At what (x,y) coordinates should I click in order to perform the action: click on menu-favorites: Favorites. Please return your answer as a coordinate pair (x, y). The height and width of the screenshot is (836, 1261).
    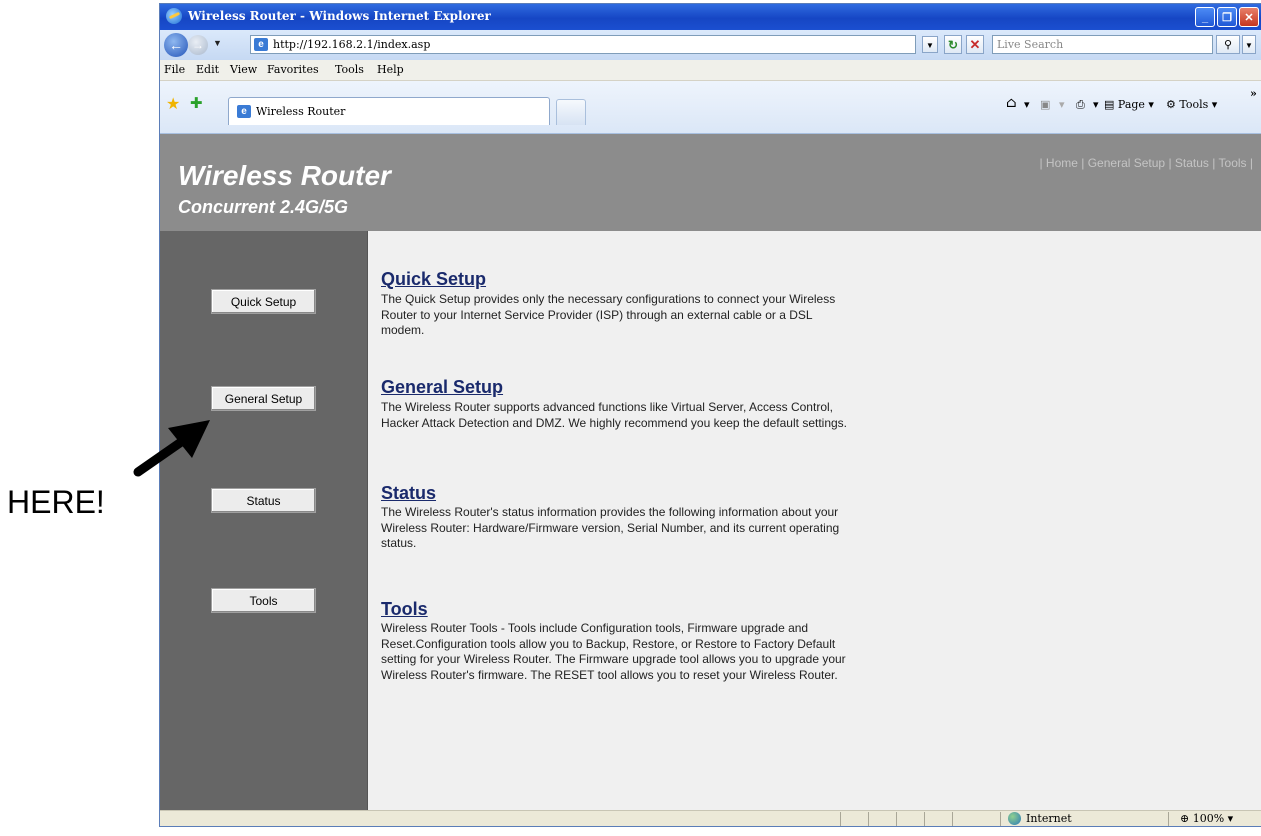
    Looking at the image, I should click on (293, 69).